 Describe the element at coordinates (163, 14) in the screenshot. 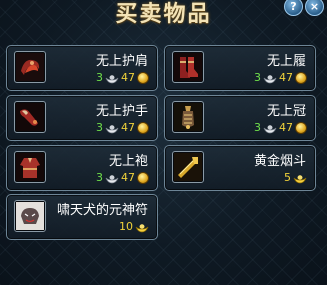

I see `window-title: 买卖物品` at that location.